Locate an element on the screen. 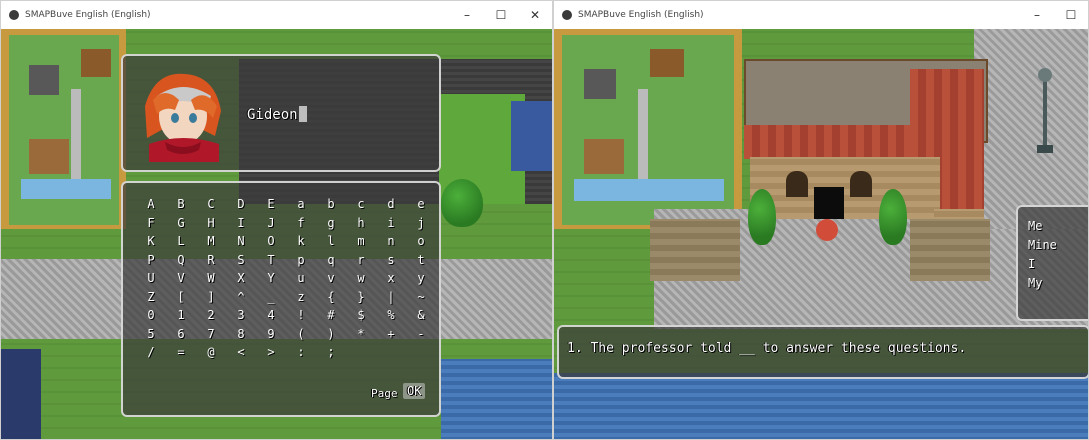 The height and width of the screenshot is (440, 1089). key-cell: 0 is located at coordinates (151, 317).